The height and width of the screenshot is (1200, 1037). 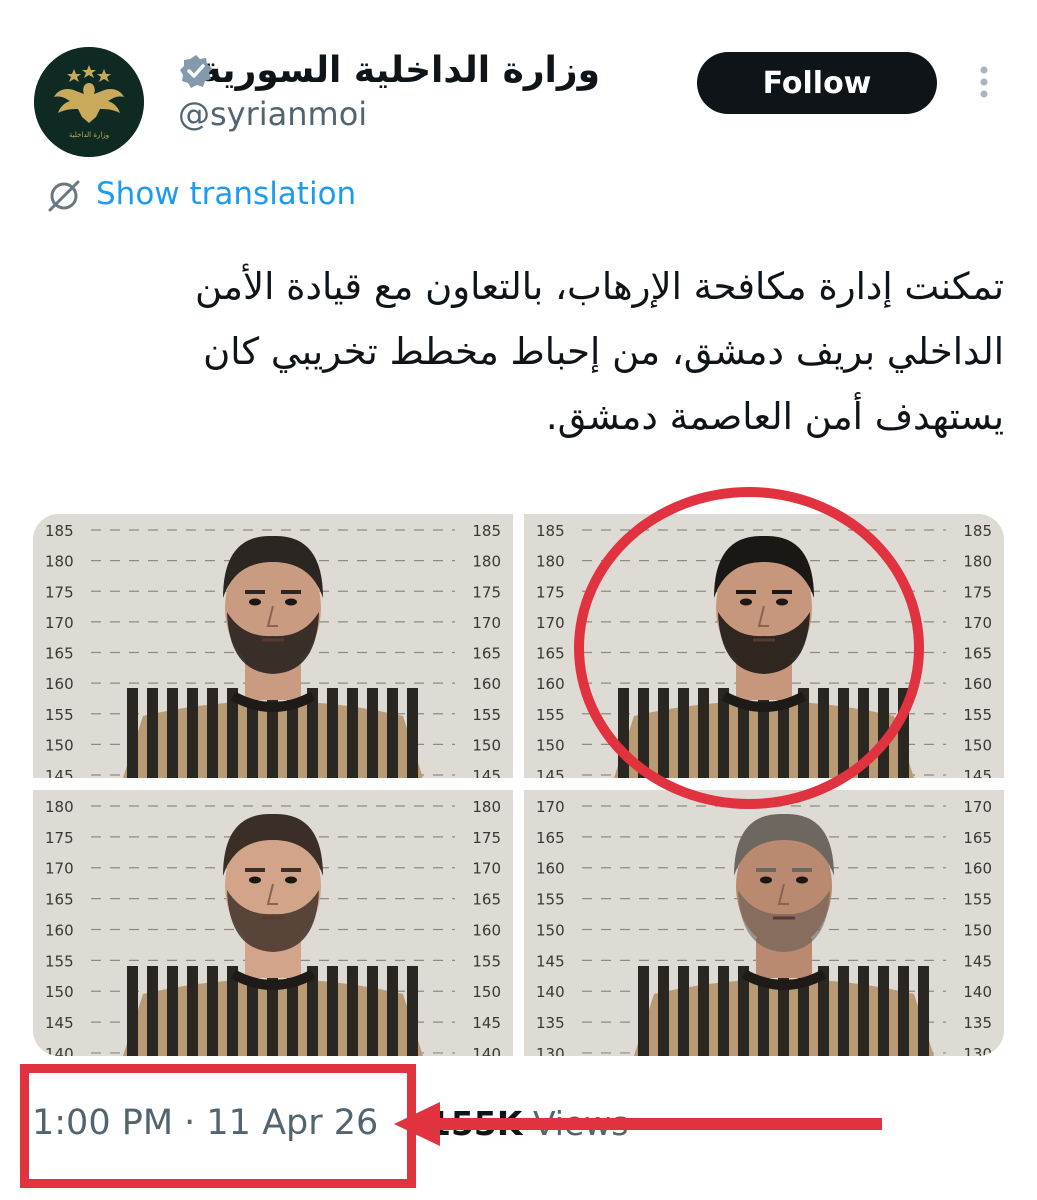 What do you see at coordinates (64, 196) in the screenshot?
I see `translate-icon` at bounding box center [64, 196].